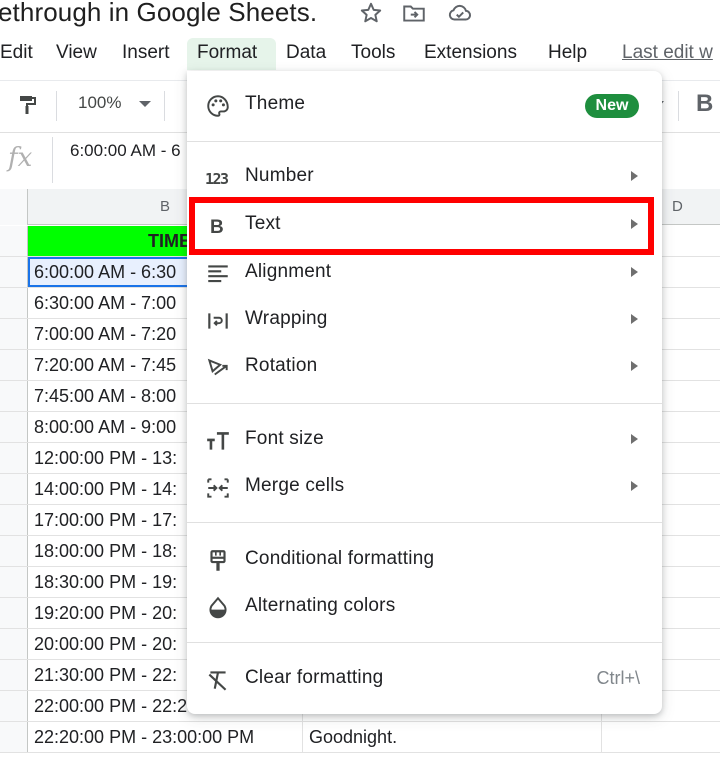 The height and width of the screenshot is (759, 720). What do you see at coordinates (424, 487) in the screenshot?
I see `menu-item-merge-cells: Merge cells` at bounding box center [424, 487].